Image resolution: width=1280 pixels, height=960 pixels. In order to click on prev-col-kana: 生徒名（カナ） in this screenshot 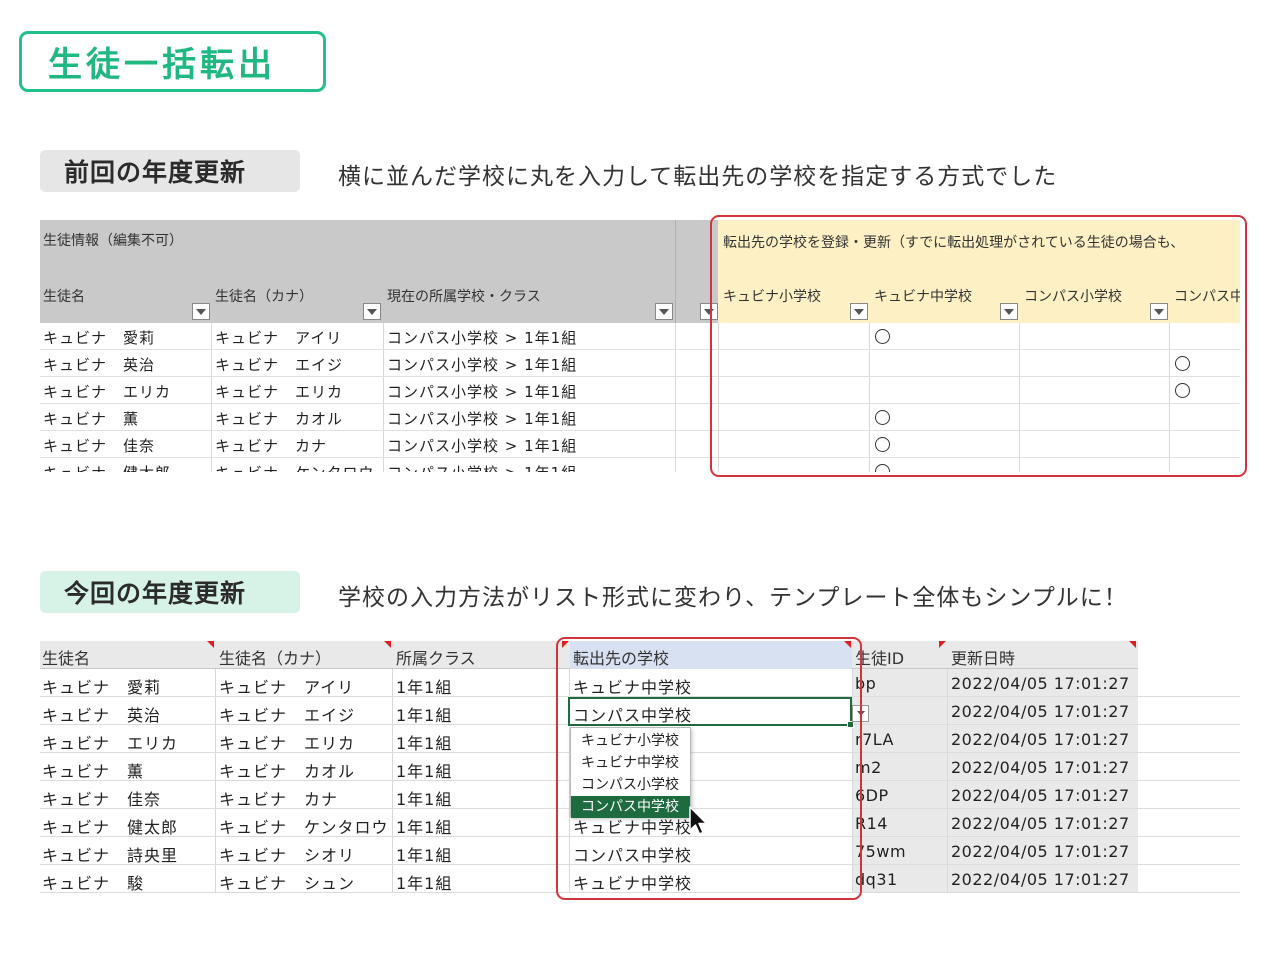, I will do `click(264, 297)`.